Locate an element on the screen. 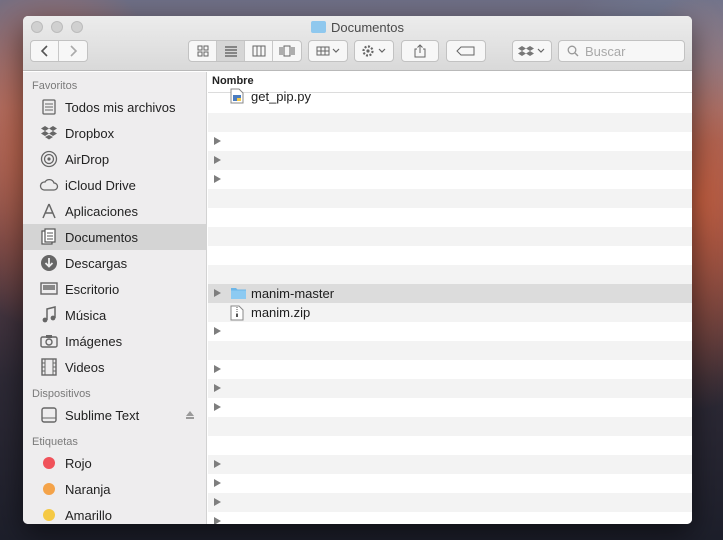 This screenshot has width=723, height=540. toolbar: Documentos is located at coordinates (357, 43).